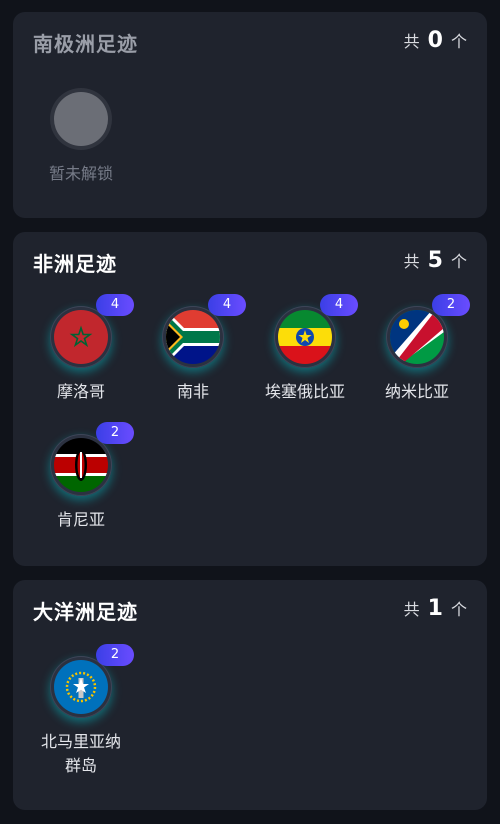 The width and height of the screenshot is (500, 824). I want to click on country-item-south-africa: 4 南非, so click(193, 349).